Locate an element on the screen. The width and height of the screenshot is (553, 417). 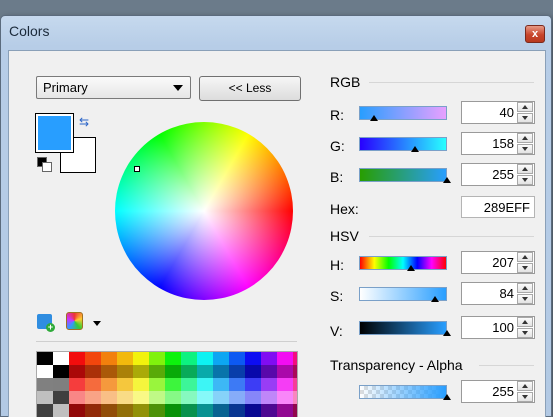
h-value: 207 is located at coordinates (503, 262).